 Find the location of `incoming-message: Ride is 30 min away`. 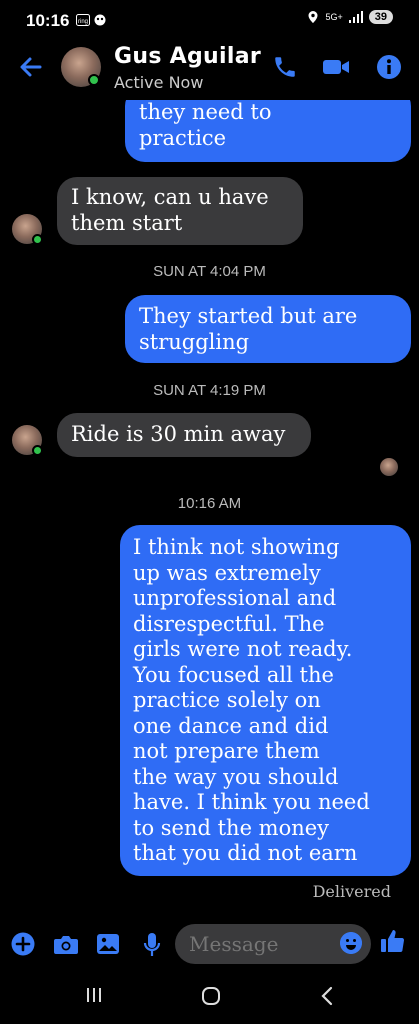

incoming-message: Ride is 30 min away is located at coordinates (184, 435).